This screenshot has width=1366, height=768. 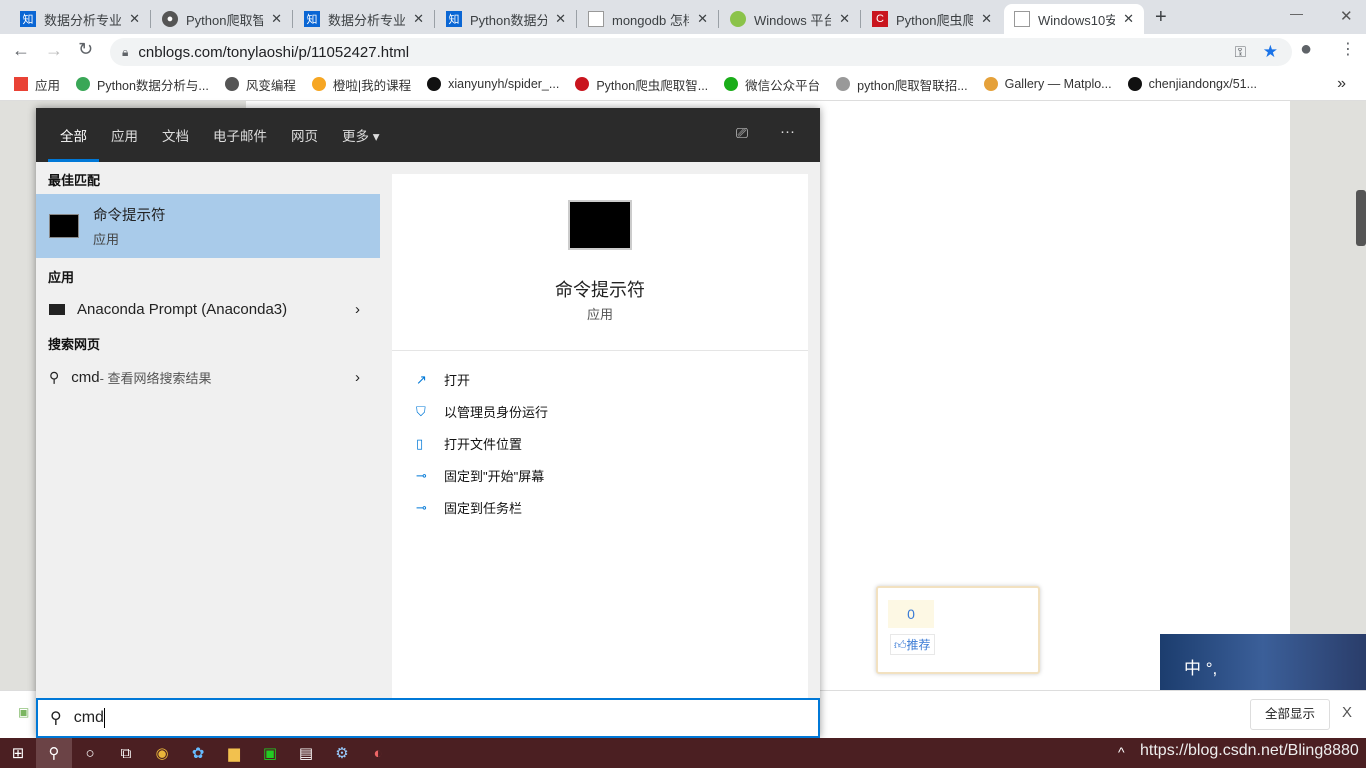 I want to click on tab: ● Python爬取智联 ✕, so click(x=222, y=19).